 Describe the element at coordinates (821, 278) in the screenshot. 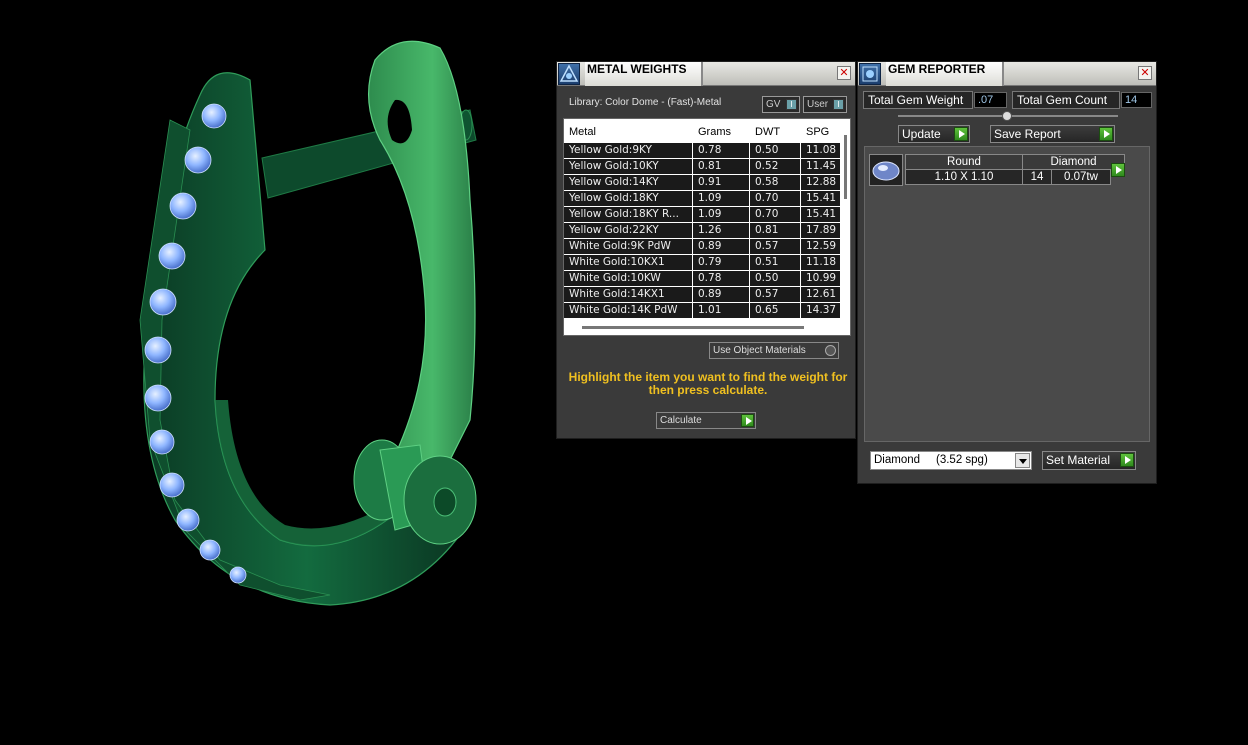

I see `spg-cell: 10.99` at that location.